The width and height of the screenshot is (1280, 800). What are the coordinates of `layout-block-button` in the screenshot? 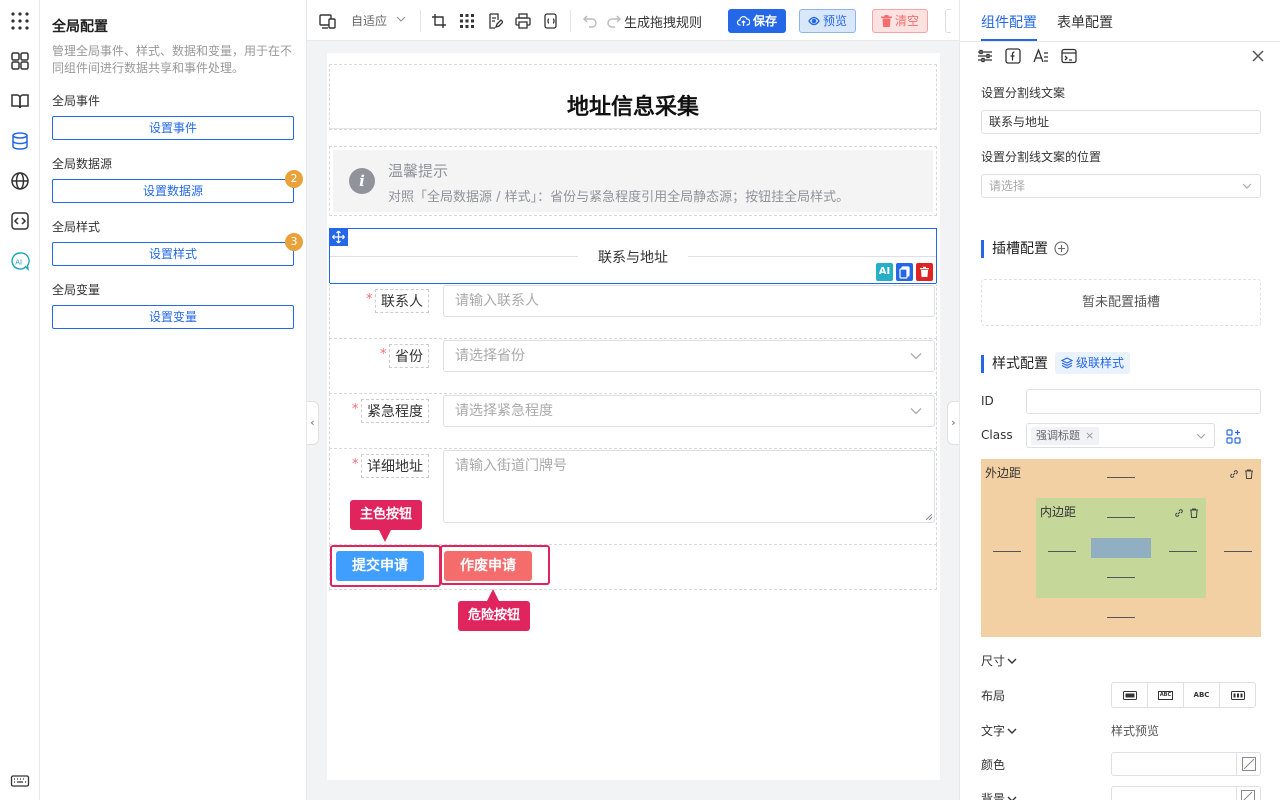 It's located at (1129, 695).